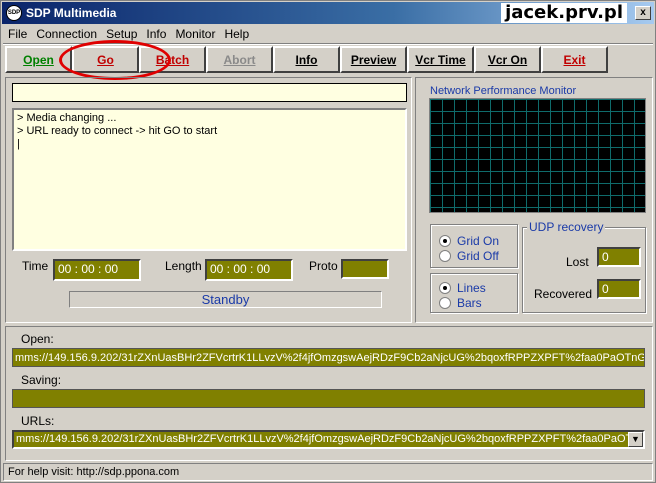  I want to click on recovered-label: Recovered, so click(563, 294).